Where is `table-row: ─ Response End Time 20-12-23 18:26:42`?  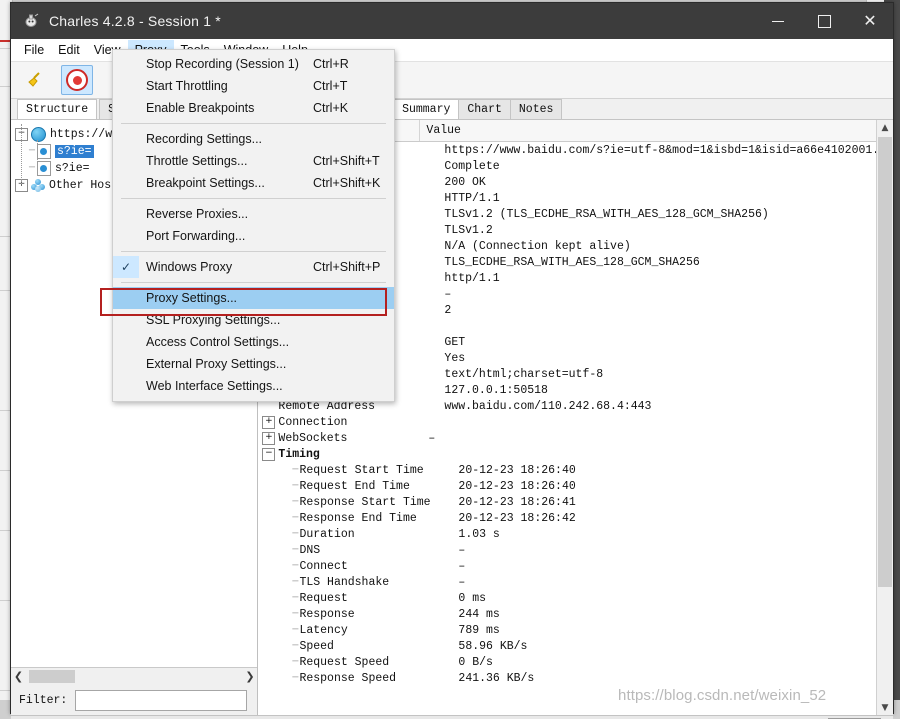 table-row: ─ Response End Time 20-12-23 18:26:42 is located at coordinates (575, 518).